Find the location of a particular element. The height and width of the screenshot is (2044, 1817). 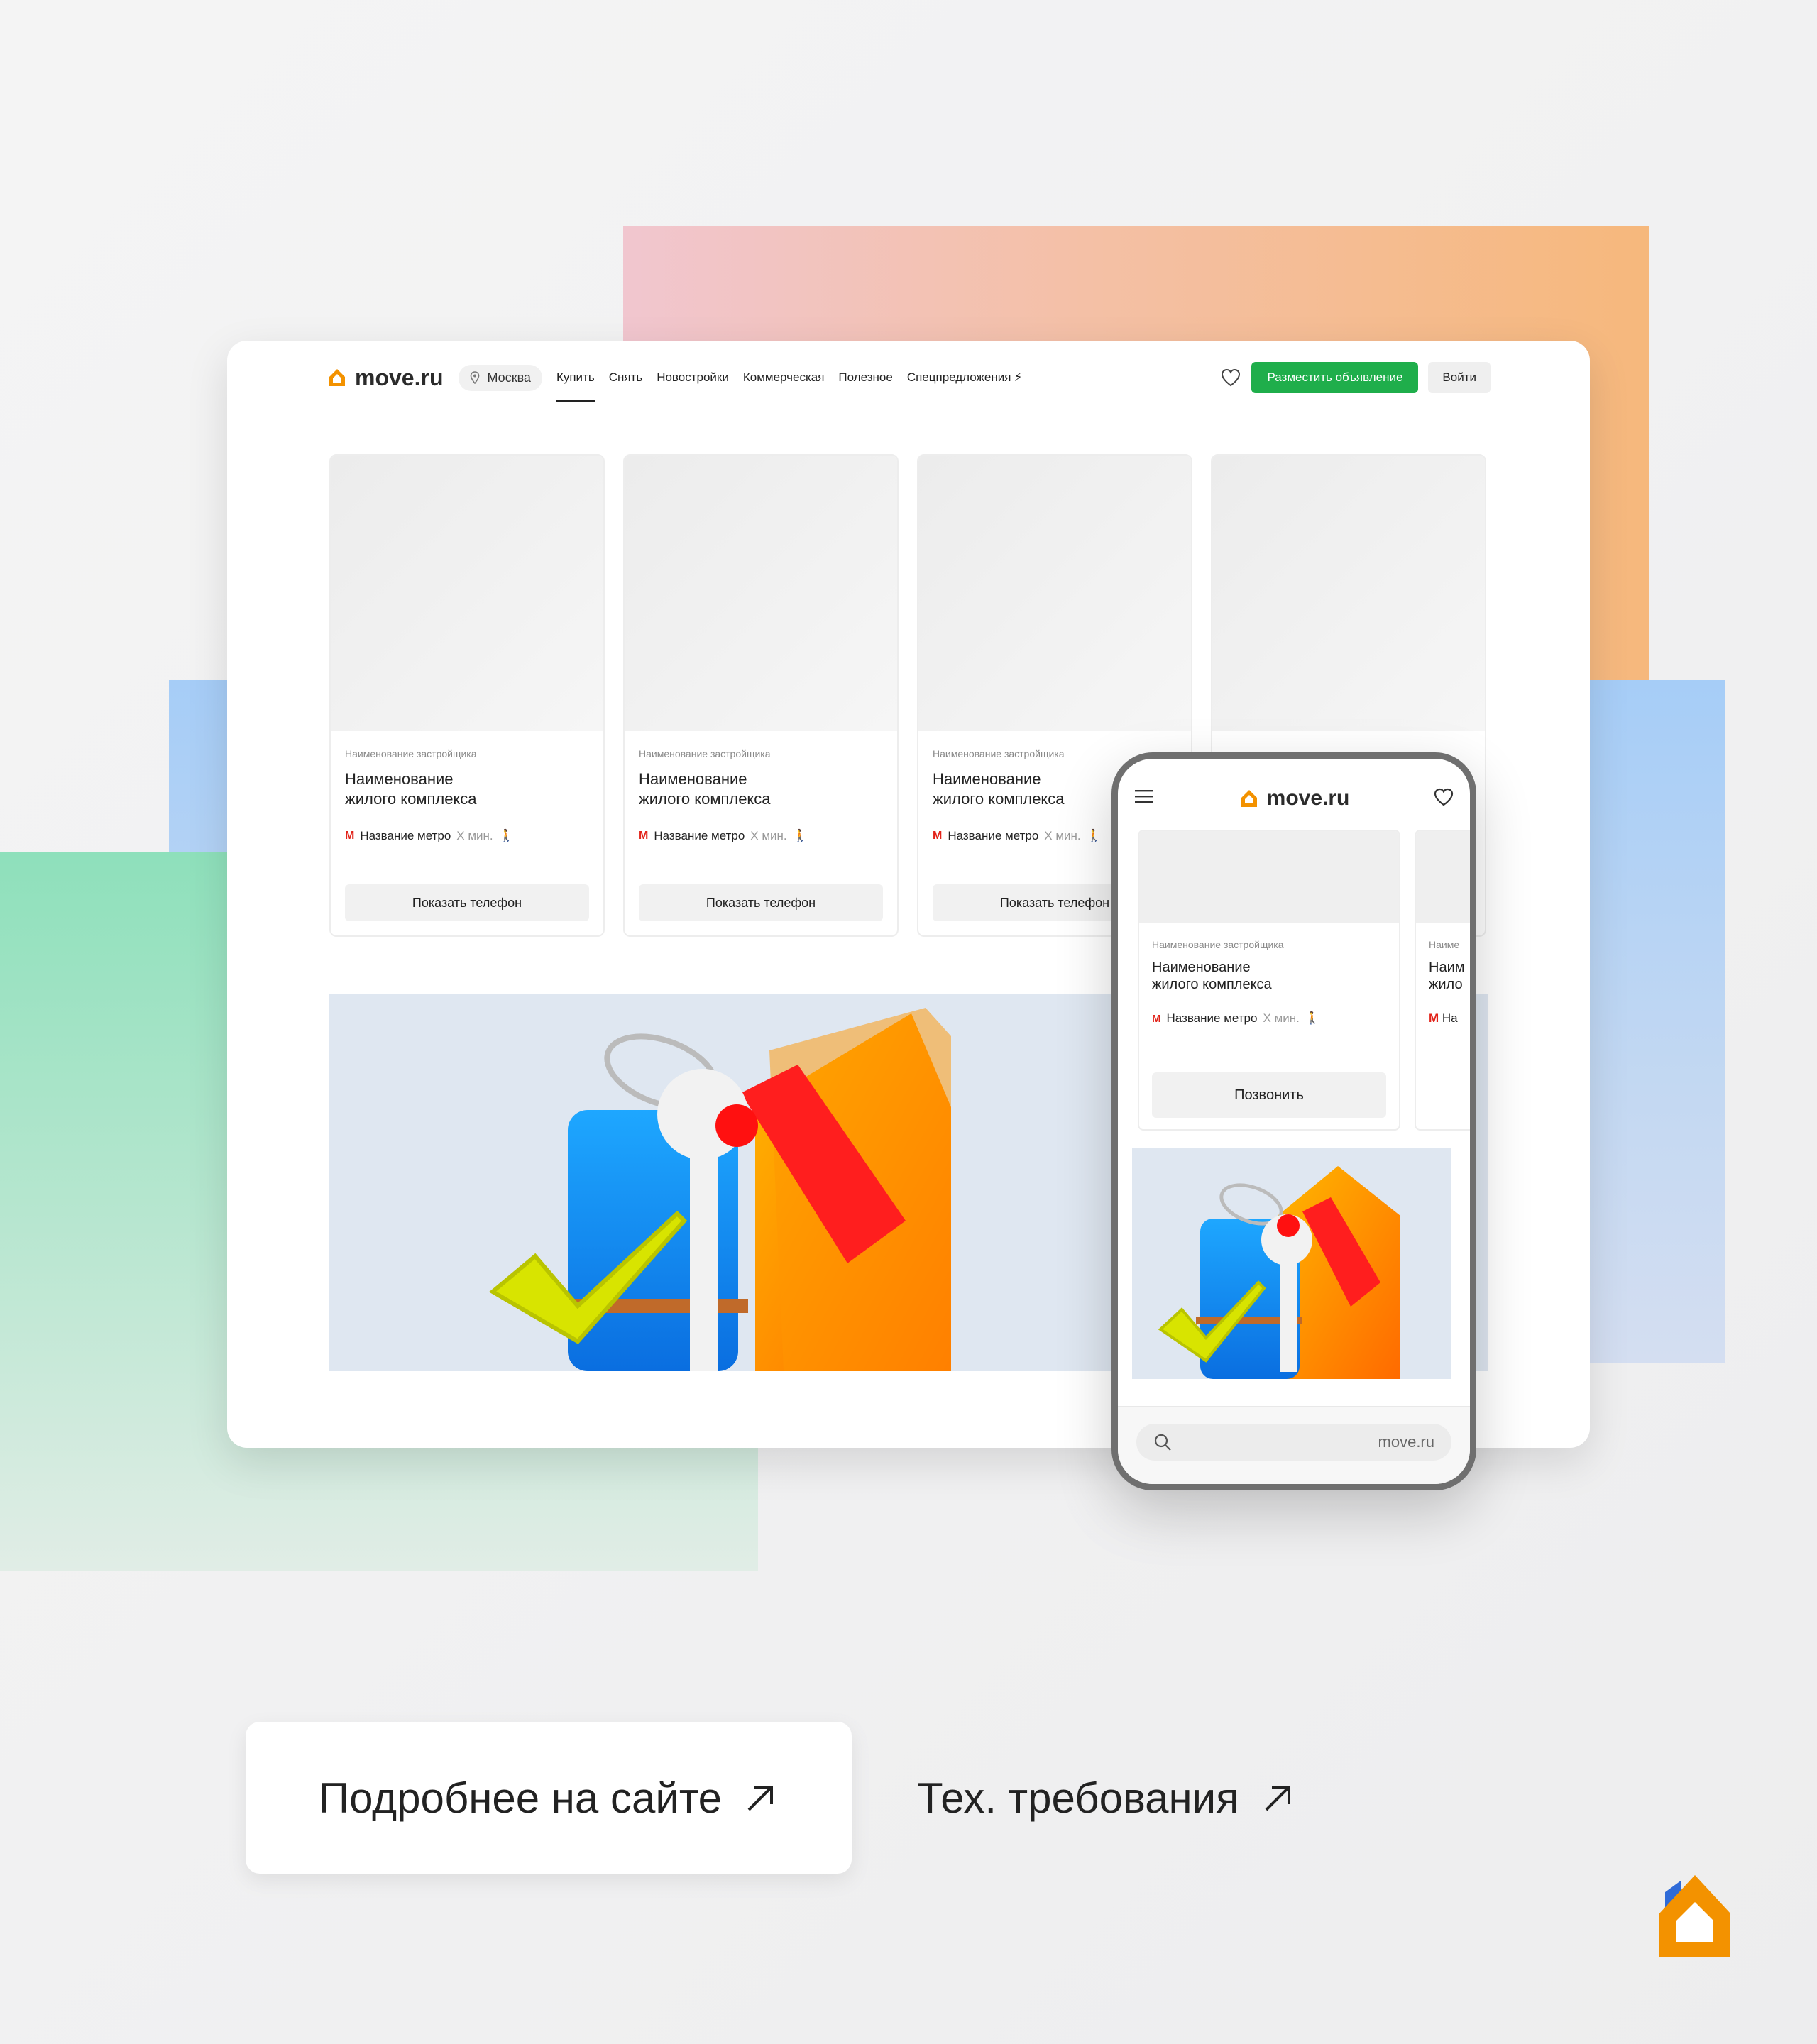

card-metro: M На is located at coordinates (1443, 1018).